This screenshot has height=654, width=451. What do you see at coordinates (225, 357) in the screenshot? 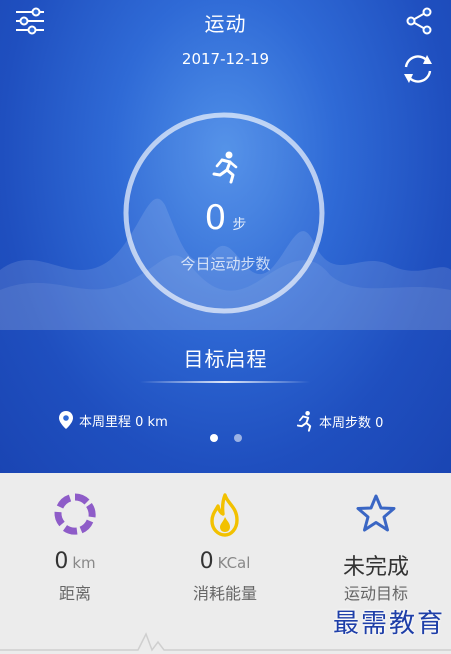
I see `goal-start-button: 目标启程` at bounding box center [225, 357].